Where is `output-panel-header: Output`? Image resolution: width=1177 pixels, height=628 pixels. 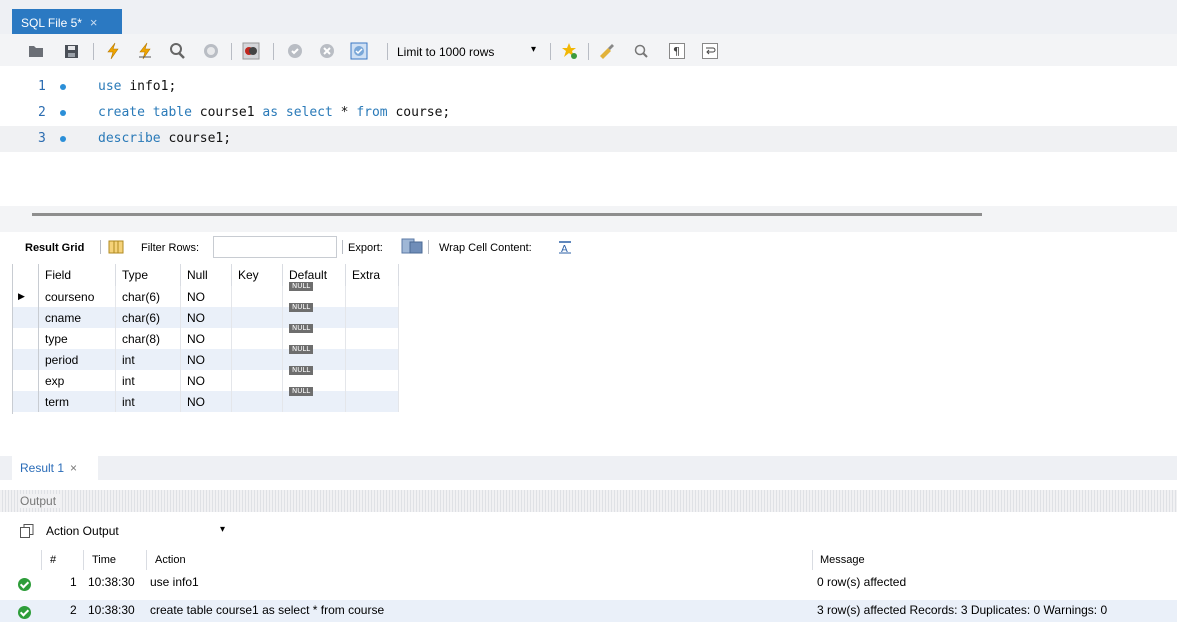 output-panel-header: Output is located at coordinates (588, 501).